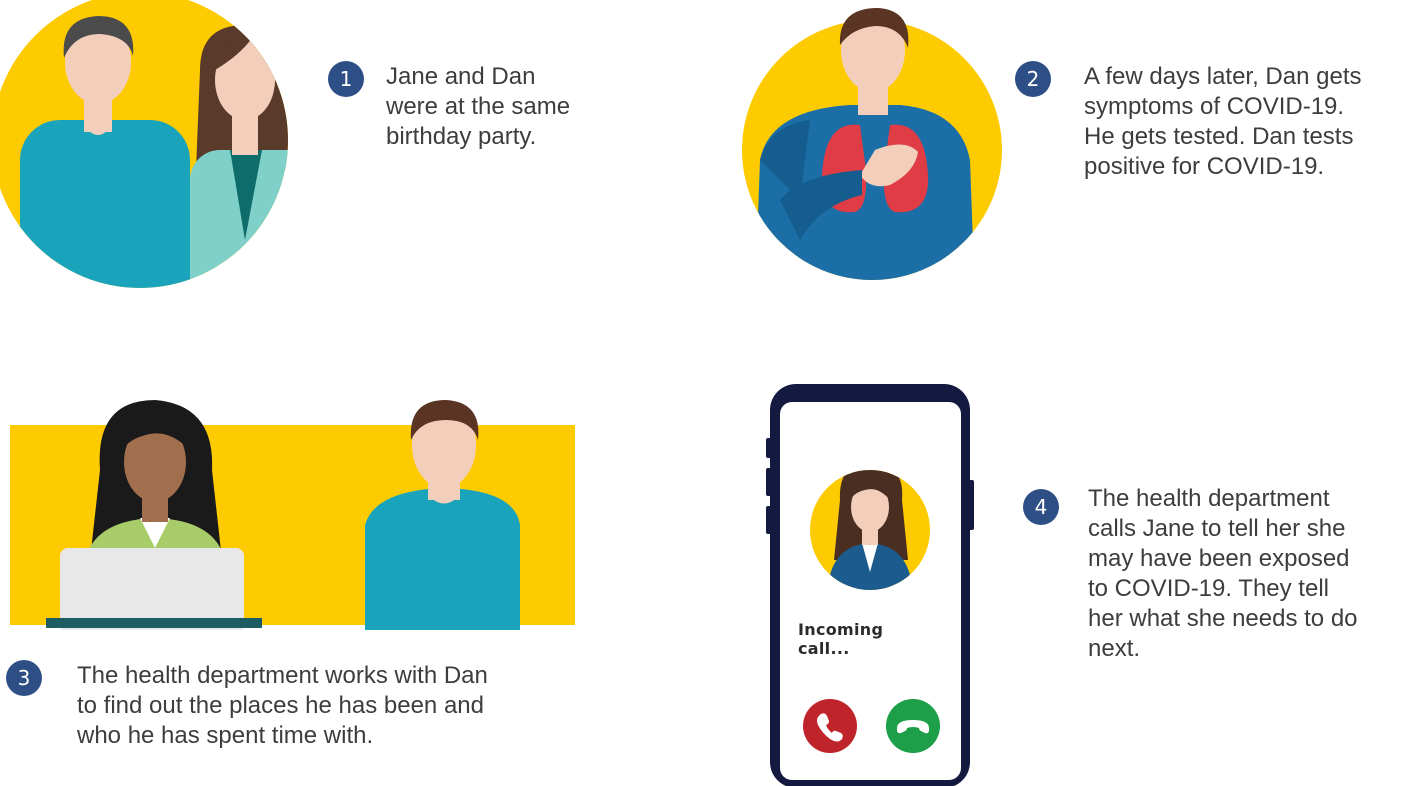 The width and height of the screenshot is (1414, 786). What do you see at coordinates (1041, 507) in the screenshot?
I see `step-4-number-badge: 4` at bounding box center [1041, 507].